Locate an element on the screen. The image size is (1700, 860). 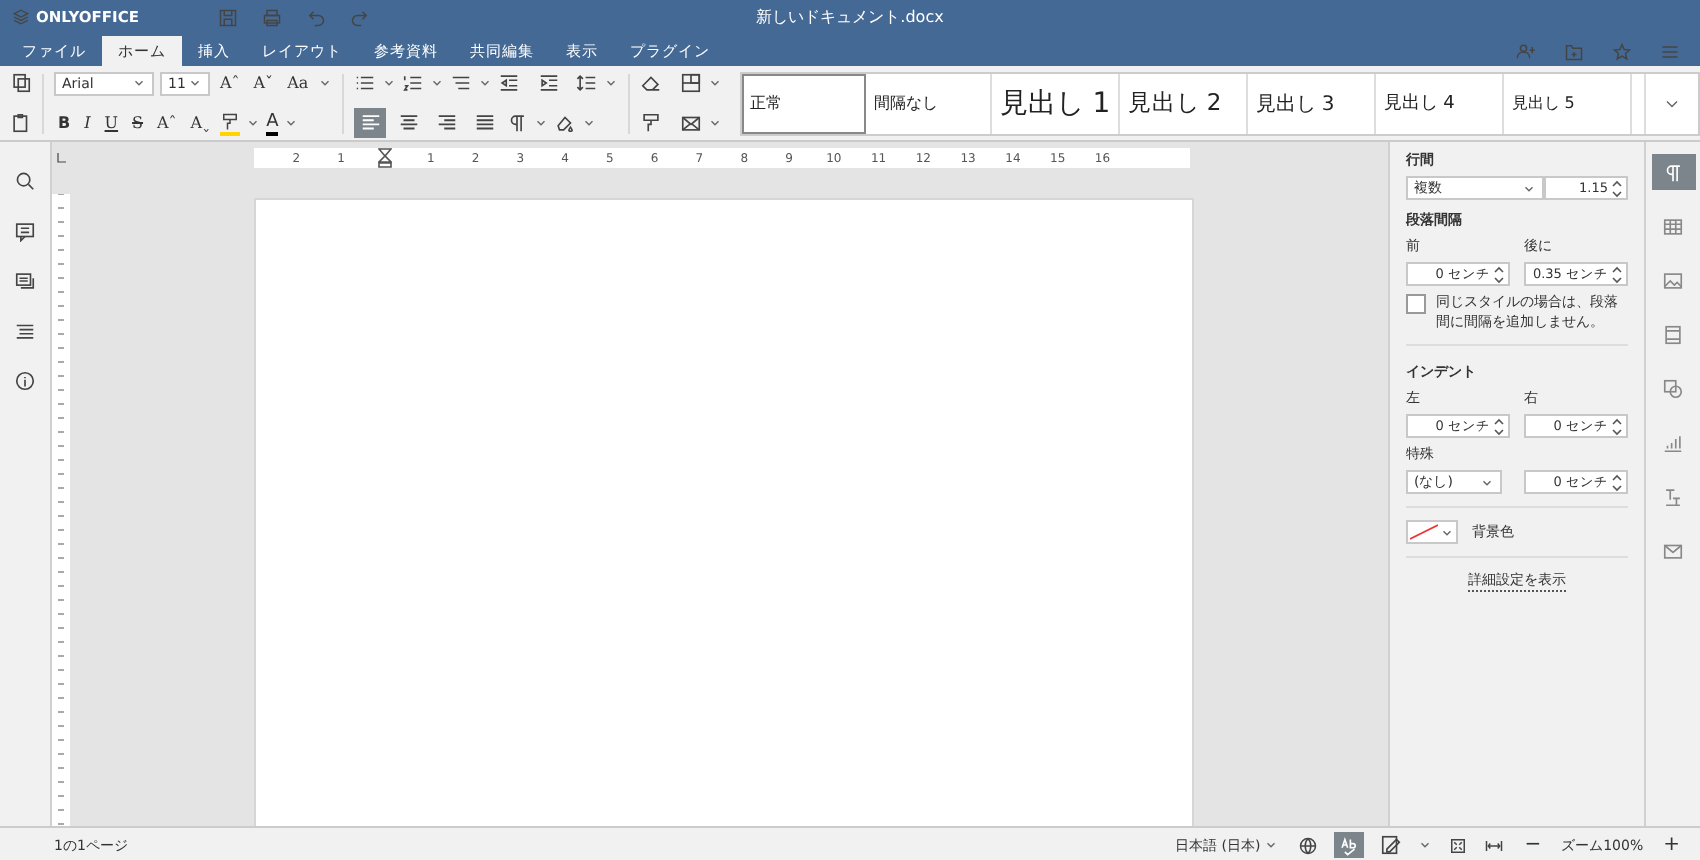
format-button: I is located at coordinates (87, 123).